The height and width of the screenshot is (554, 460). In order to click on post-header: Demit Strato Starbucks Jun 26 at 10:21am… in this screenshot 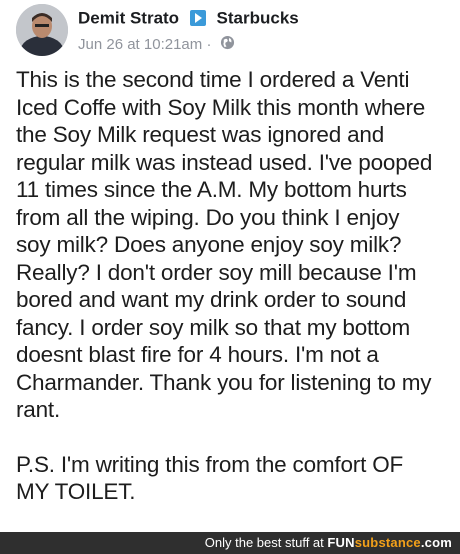, I will do `click(230, 31)`.